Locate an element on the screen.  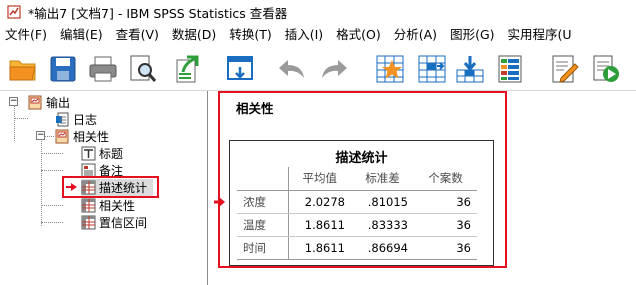
section-title: 相关性 is located at coordinates (255, 108).